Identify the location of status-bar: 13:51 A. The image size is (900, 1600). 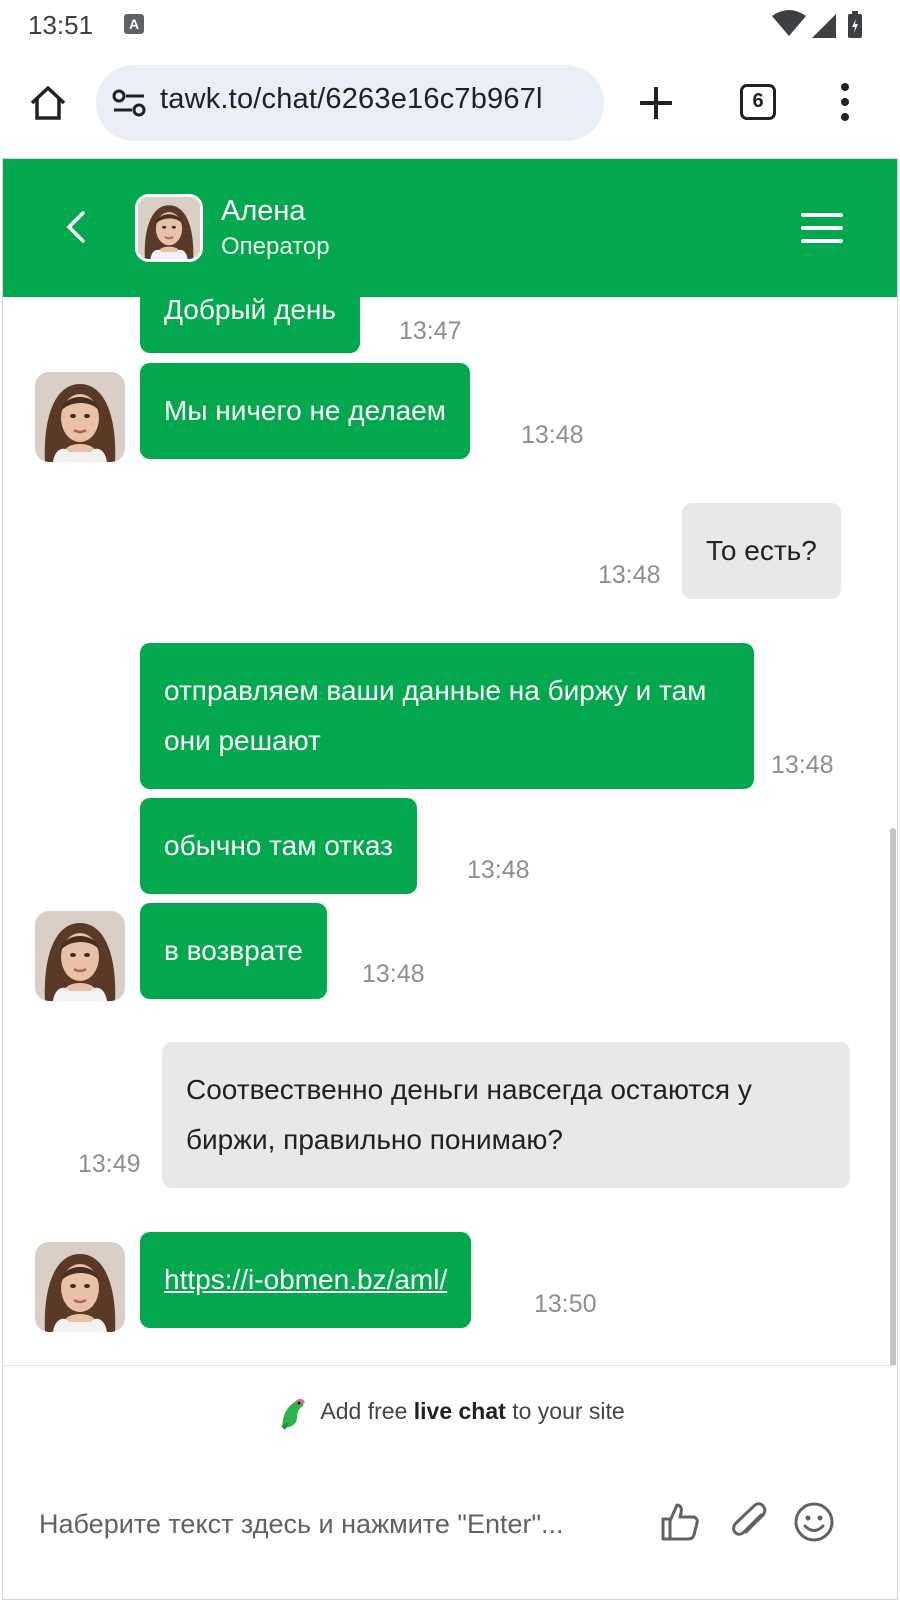
(450, 24).